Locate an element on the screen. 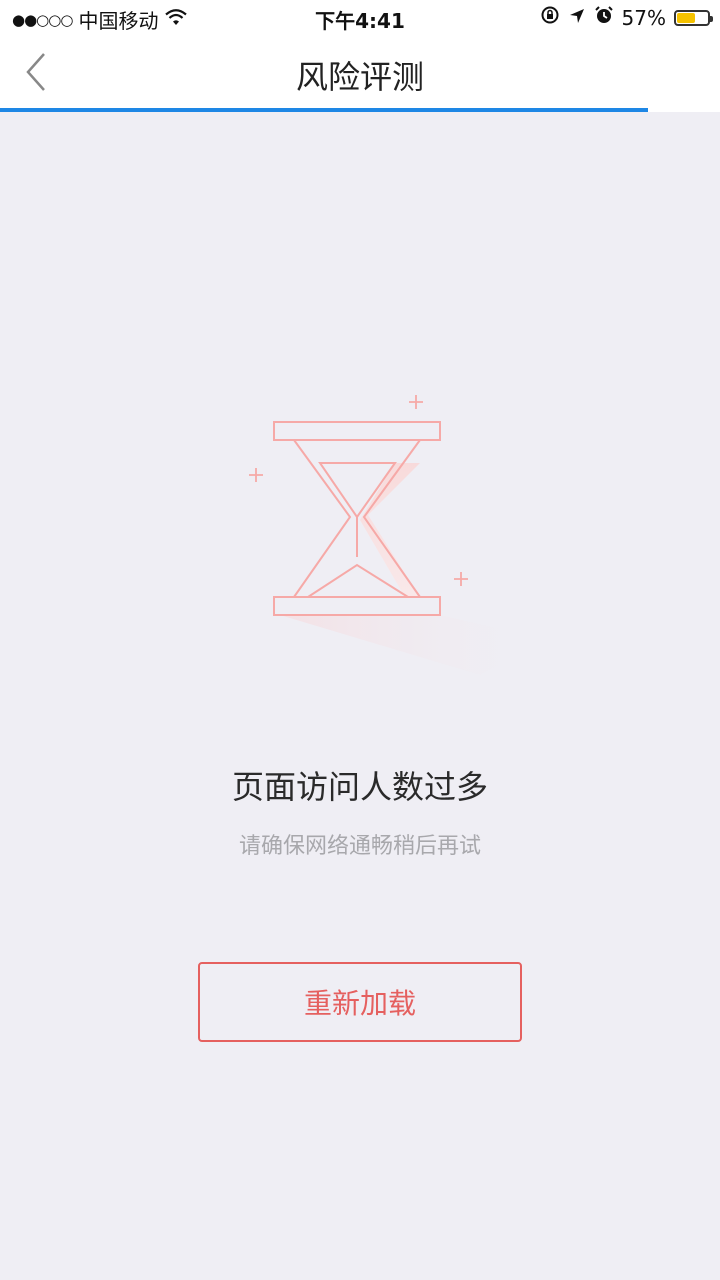  status-right: 57% is located at coordinates (626, 17).